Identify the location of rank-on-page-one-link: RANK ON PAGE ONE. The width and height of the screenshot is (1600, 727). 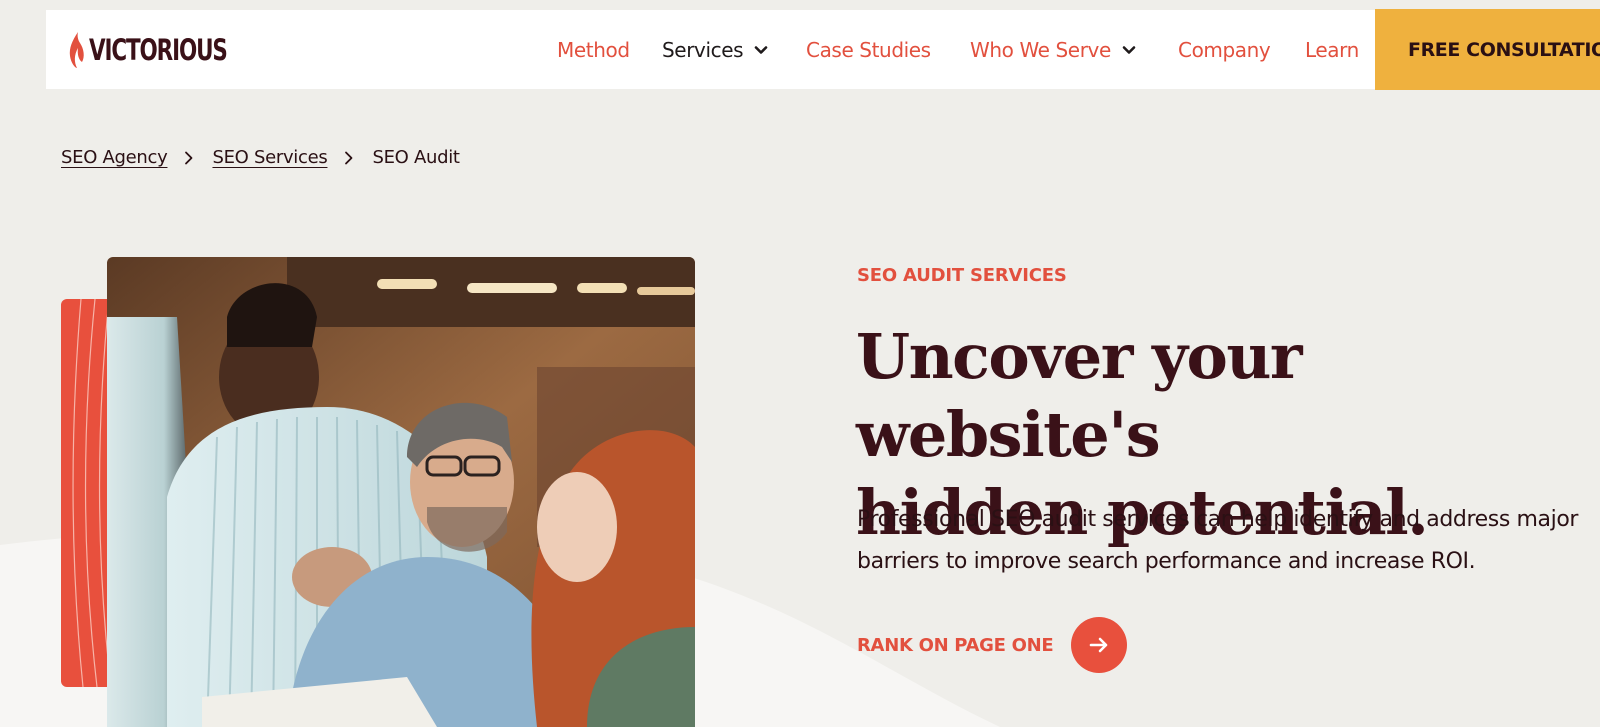
(992, 645).